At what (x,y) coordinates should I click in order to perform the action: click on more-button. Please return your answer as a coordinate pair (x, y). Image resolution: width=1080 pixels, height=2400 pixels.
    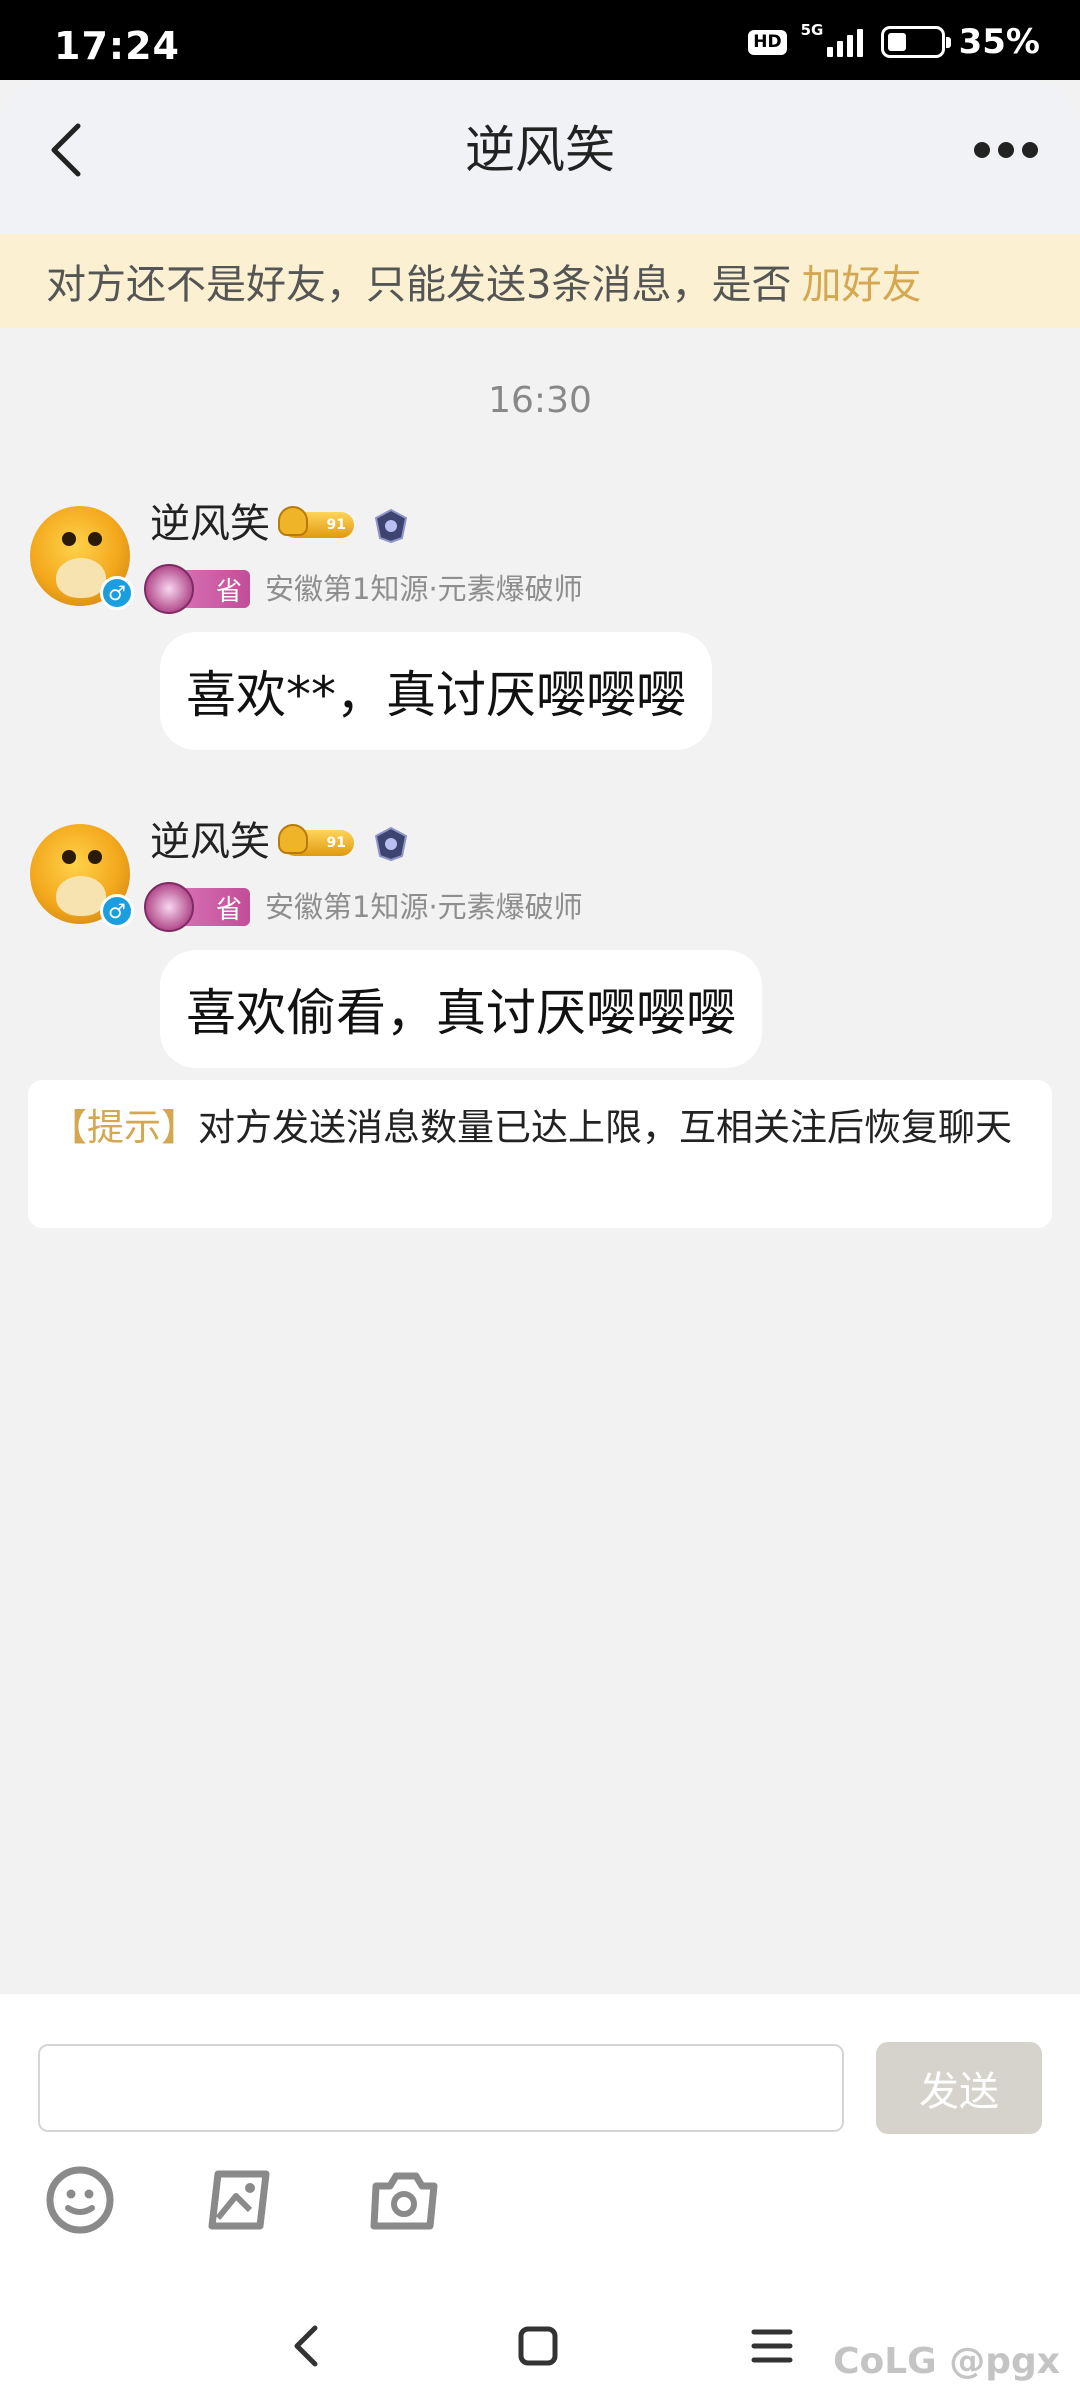
    Looking at the image, I should click on (1006, 150).